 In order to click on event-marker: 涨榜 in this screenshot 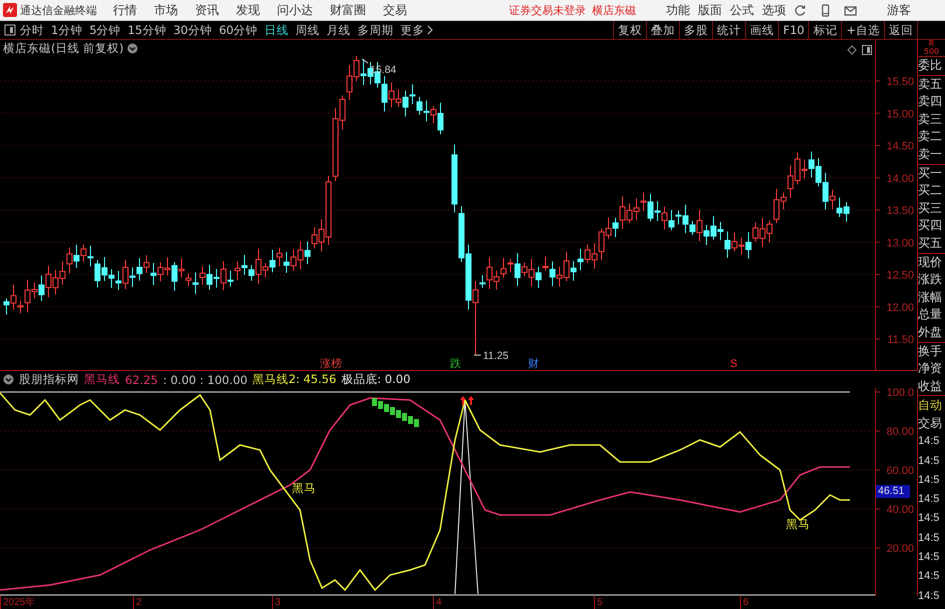, I will do `click(331, 364)`.